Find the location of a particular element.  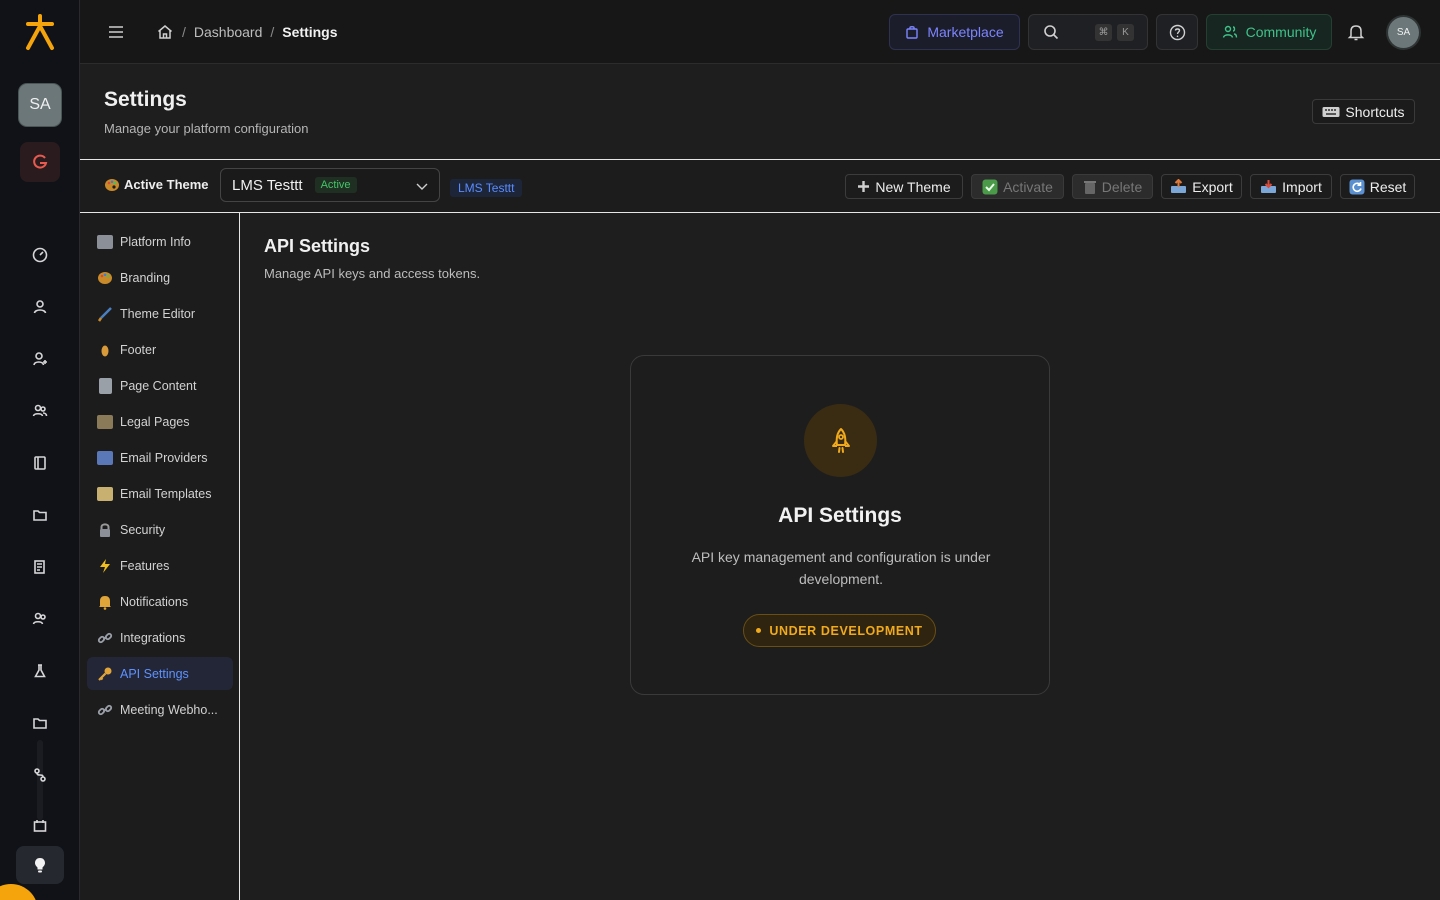

marketplace-button: Marketplace is located at coordinates (954, 32).